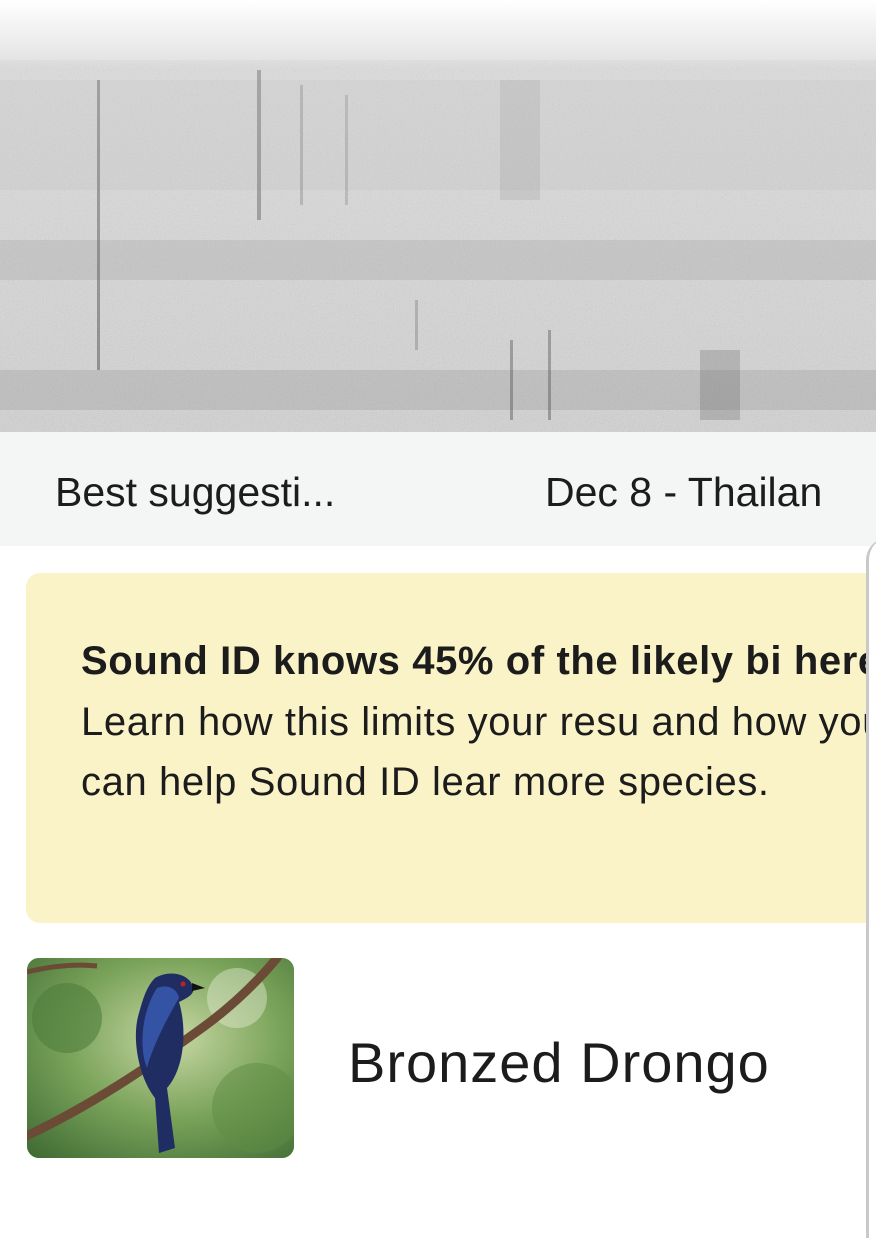 The image size is (876, 1238). I want to click on date-location-label: Dec 8 - Thailan, so click(684, 492).